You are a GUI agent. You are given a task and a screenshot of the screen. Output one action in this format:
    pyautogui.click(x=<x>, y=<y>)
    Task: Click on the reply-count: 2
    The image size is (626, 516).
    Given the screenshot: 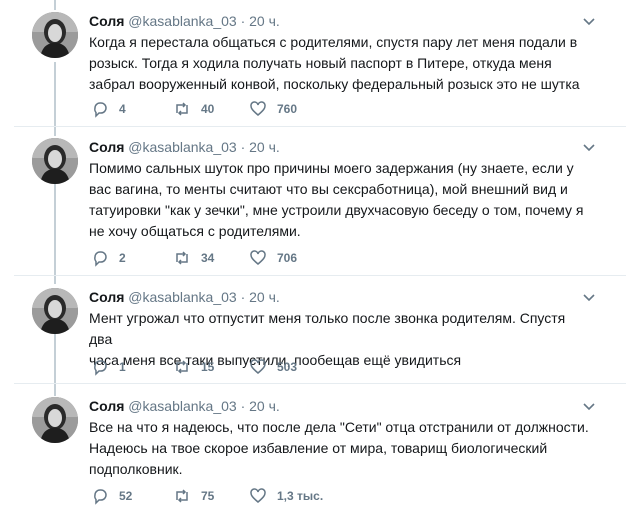 What is the action you would take?
    pyautogui.click(x=122, y=258)
    